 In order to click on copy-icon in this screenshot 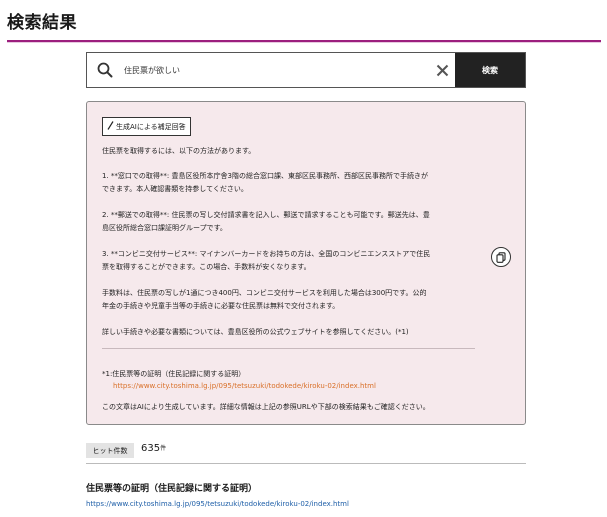, I will do `click(501, 257)`.